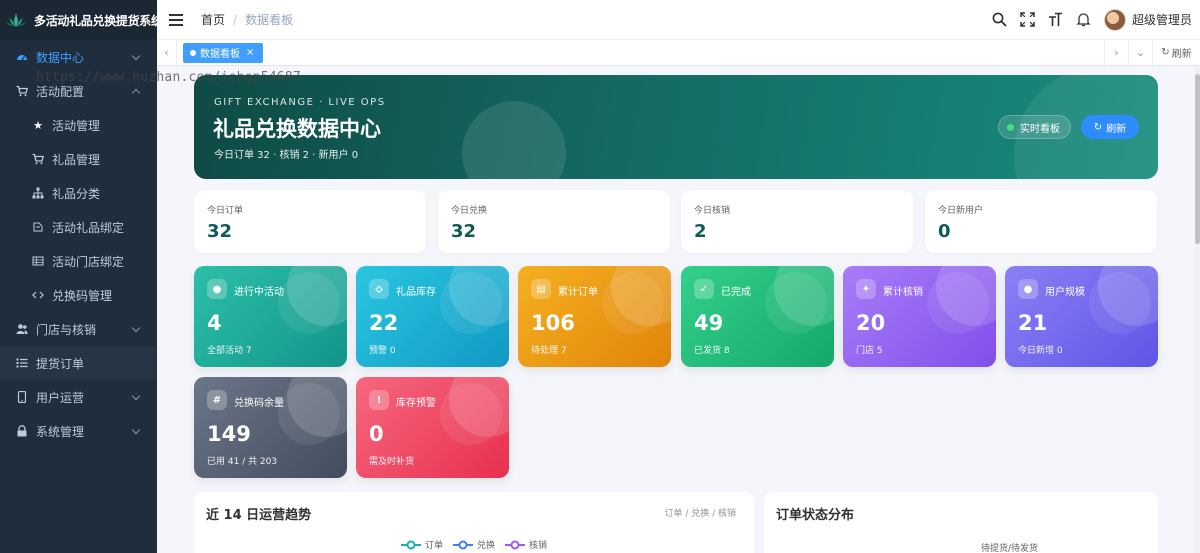  Describe the element at coordinates (1065, 292) in the screenshot. I see `kpi-title: 用户规模` at that location.